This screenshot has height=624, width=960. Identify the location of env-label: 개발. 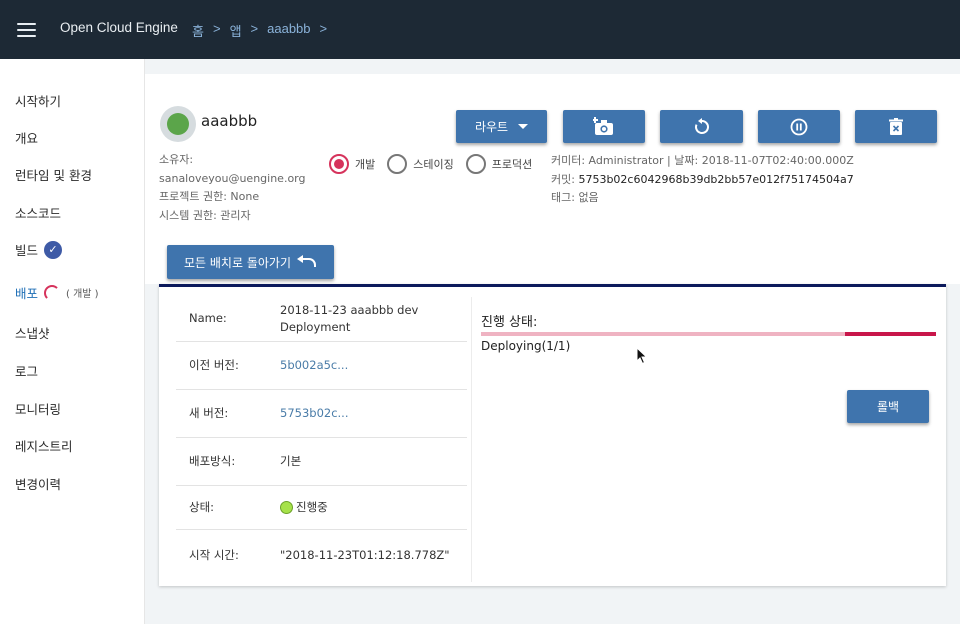
(365, 164).